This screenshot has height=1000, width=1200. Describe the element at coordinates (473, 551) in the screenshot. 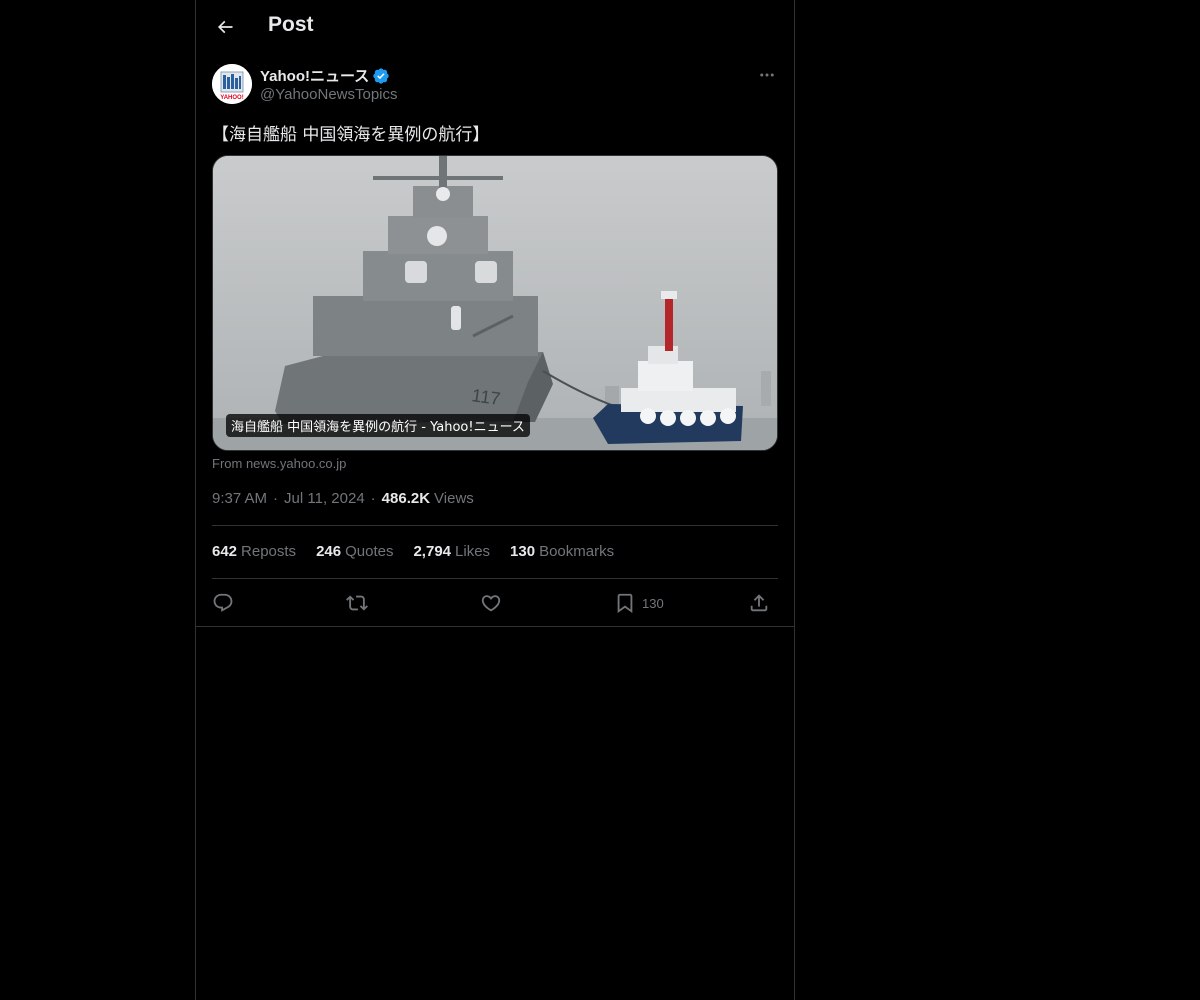

I see `stat-label: Likes` at that location.